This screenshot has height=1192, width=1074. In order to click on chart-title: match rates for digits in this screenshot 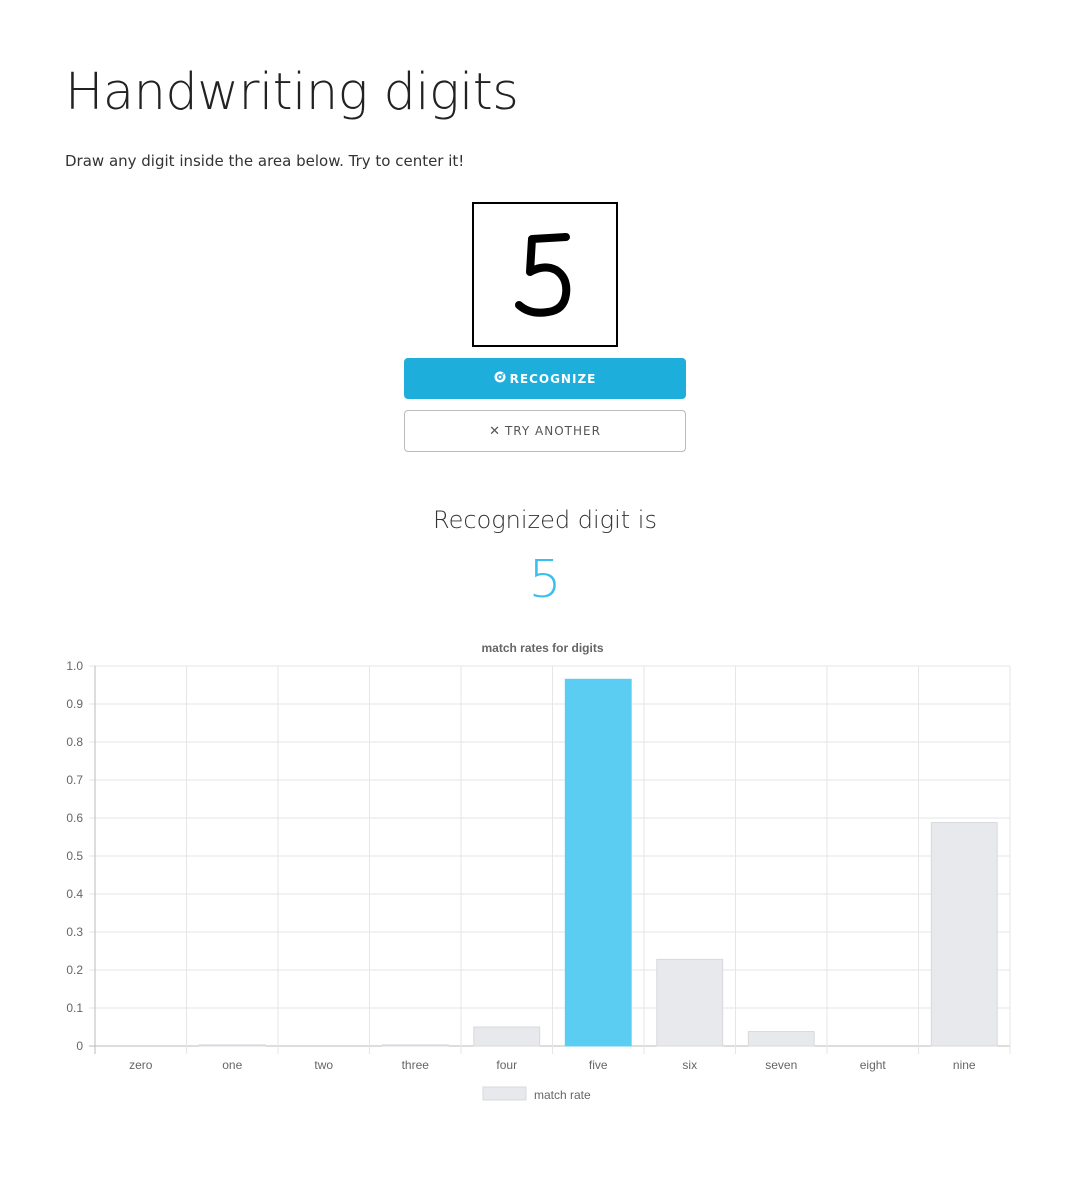, I will do `click(542, 648)`.